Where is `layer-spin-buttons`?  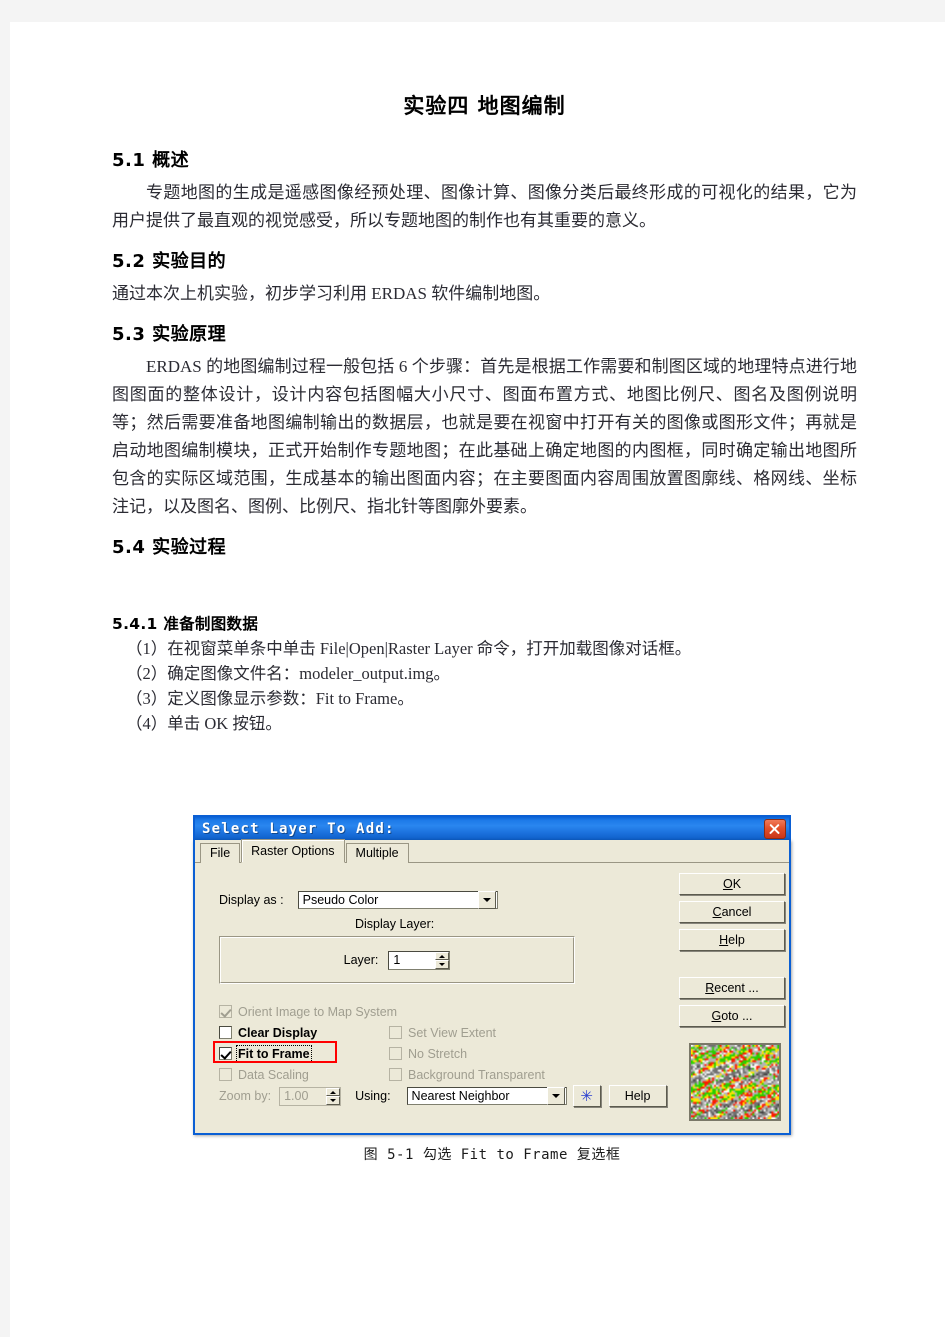
layer-spin-buttons is located at coordinates (442, 960).